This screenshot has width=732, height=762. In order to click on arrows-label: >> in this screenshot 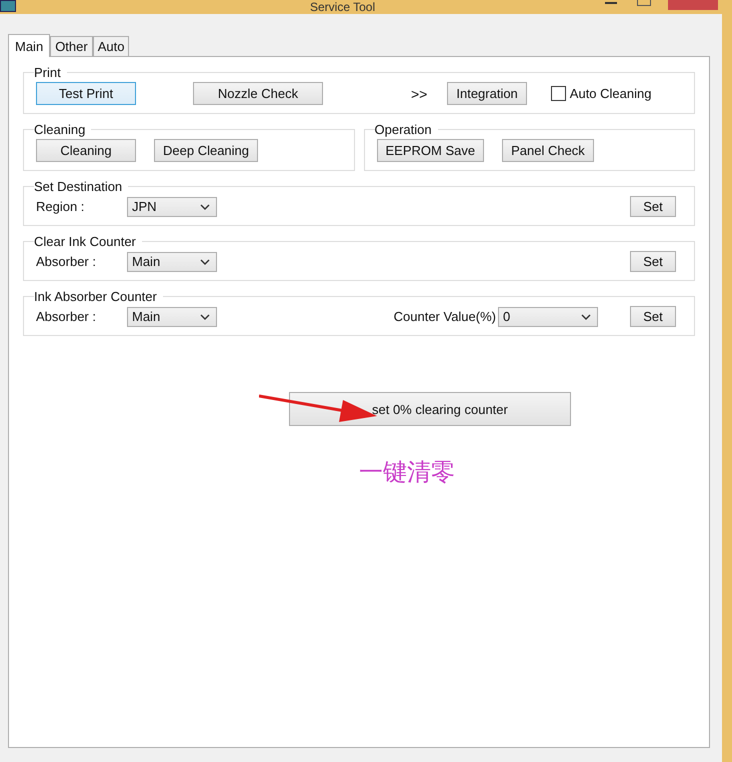, I will do `click(419, 94)`.